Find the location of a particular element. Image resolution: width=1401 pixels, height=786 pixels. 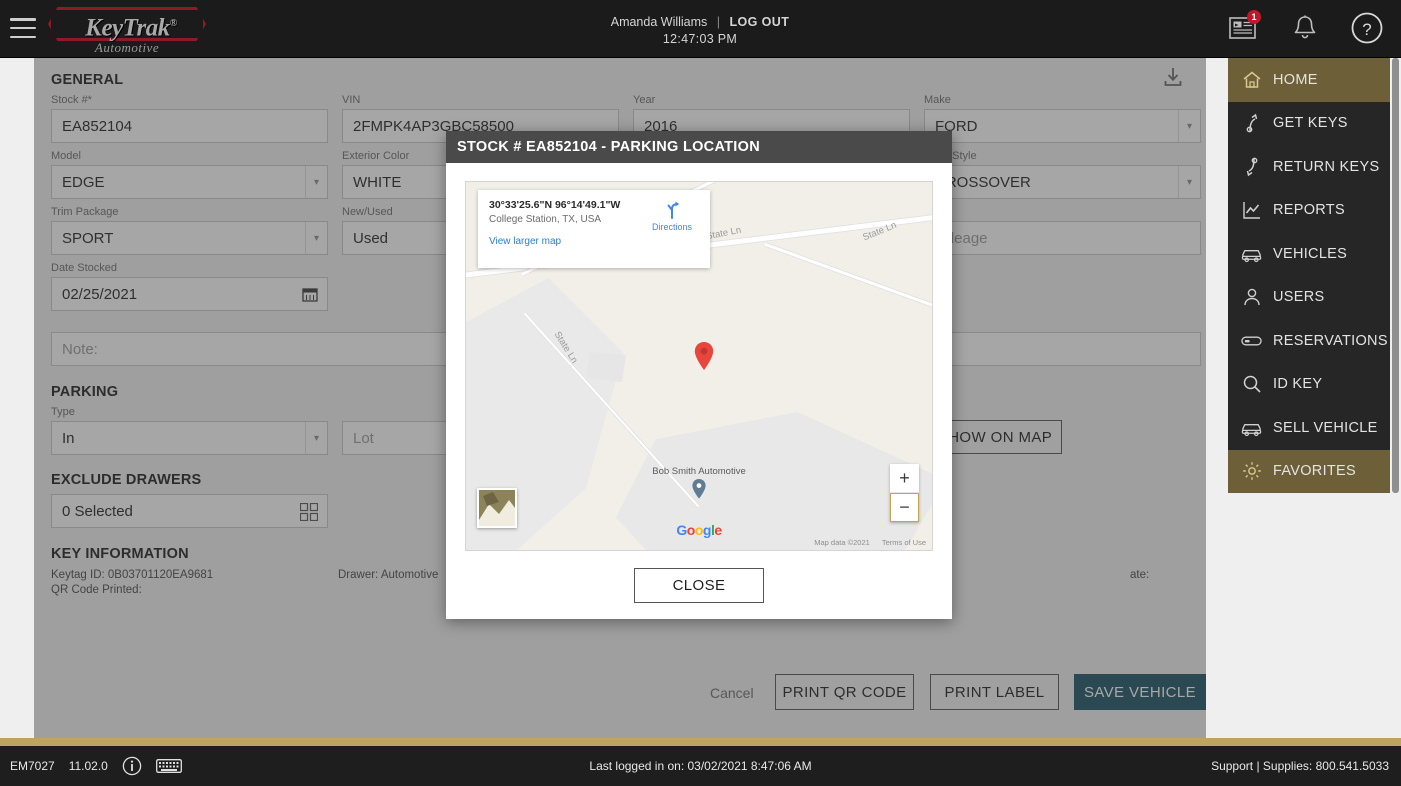

hamburger-icon is located at coordinates (23, 28).